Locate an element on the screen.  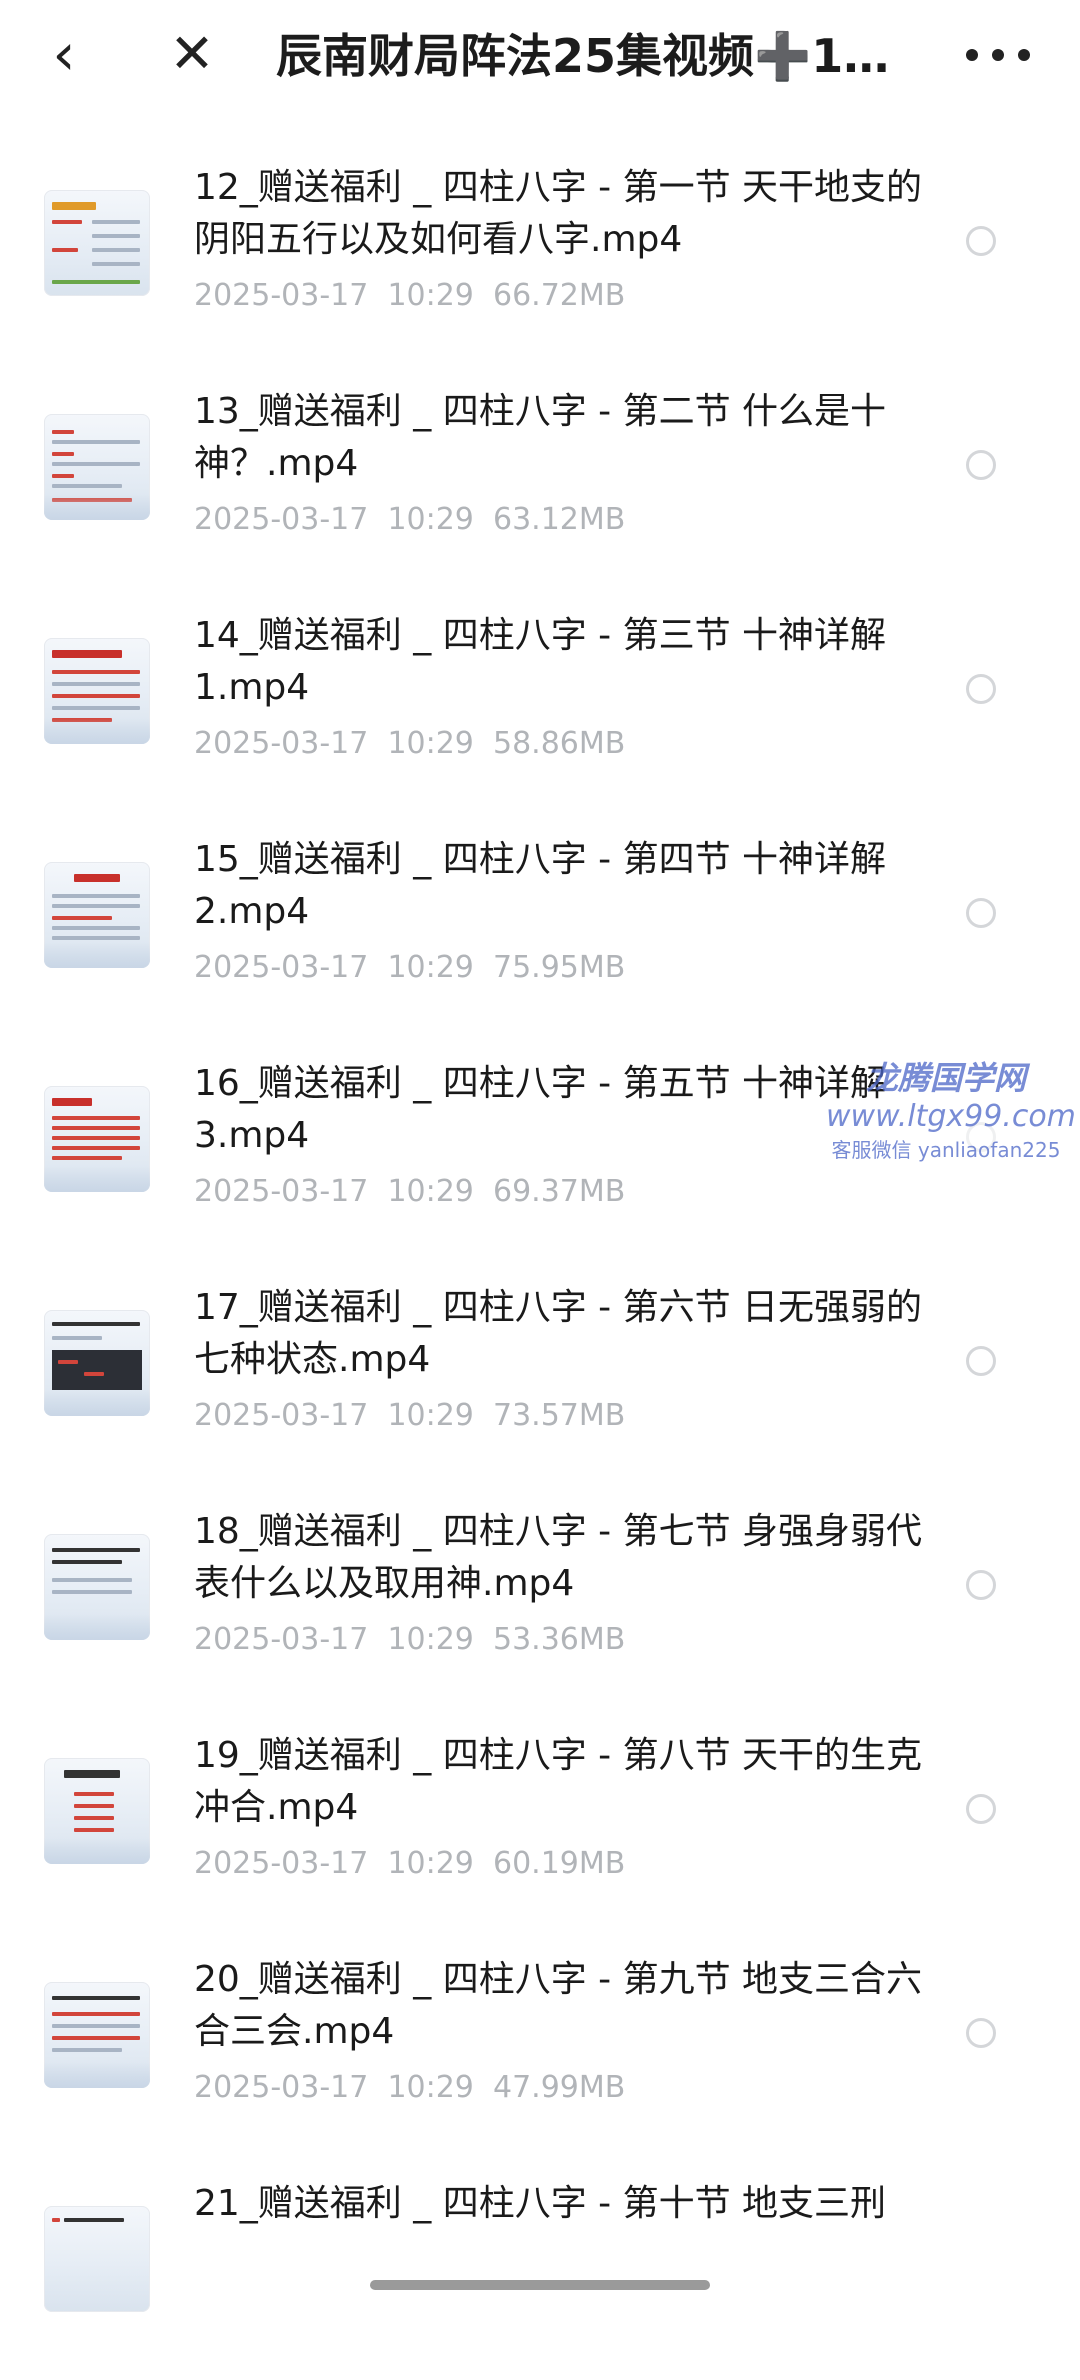
file-meta: 2025-03-17 10:29 63.12MB is located at coordinates (409, 519).